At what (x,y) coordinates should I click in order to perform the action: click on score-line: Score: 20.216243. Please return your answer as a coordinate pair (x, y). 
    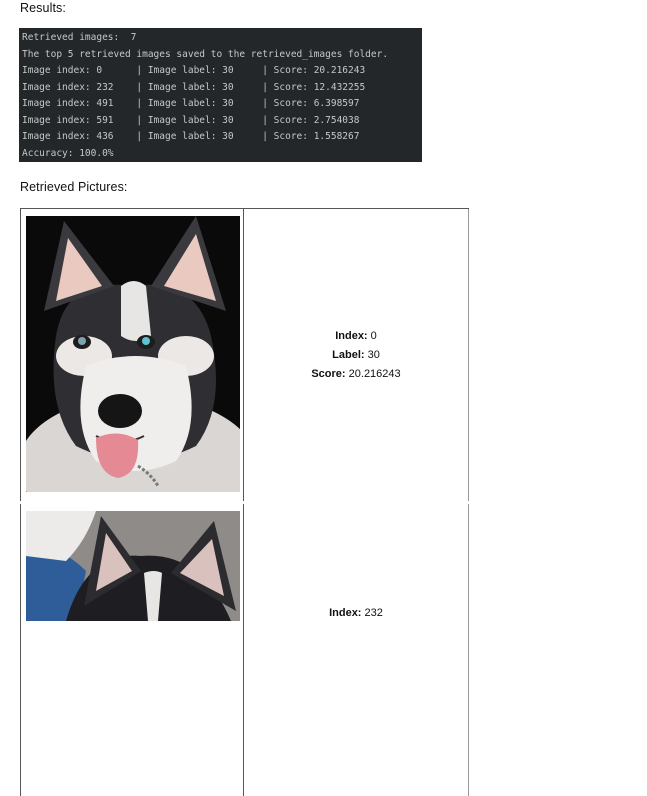
    Looking at the image, I should click on (355, 374).